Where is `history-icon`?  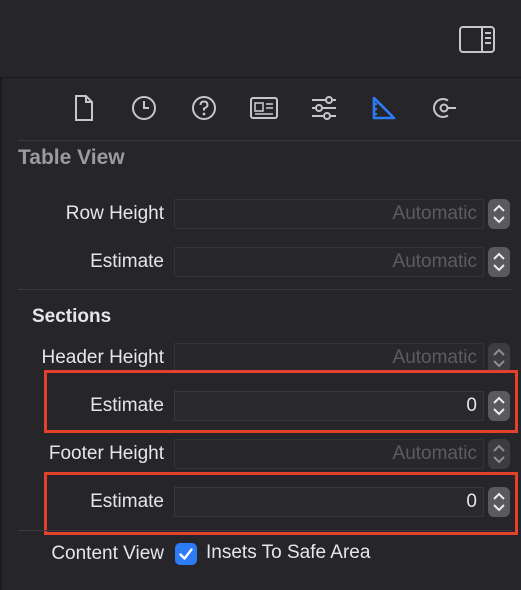
history-icon is located at coordinates (144, 108).